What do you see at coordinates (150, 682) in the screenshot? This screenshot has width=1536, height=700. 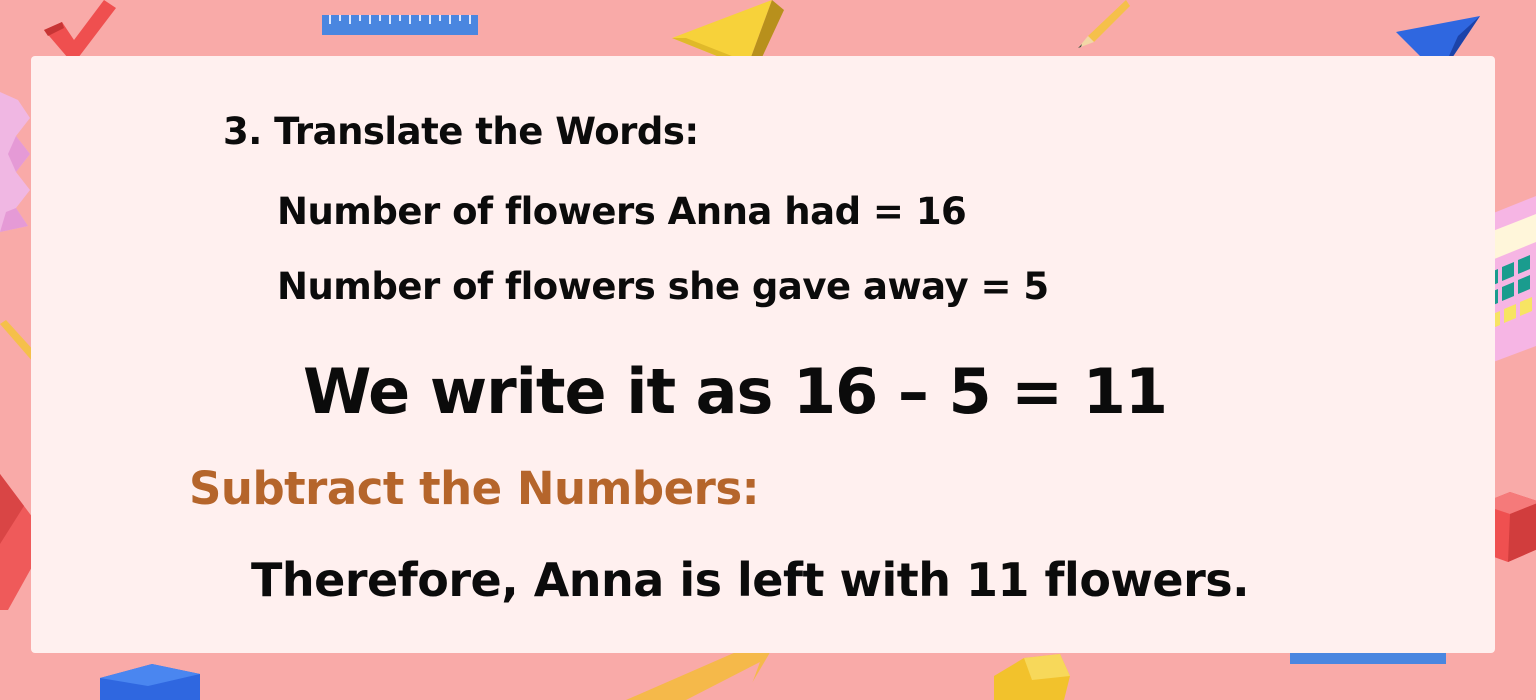 I see `blue-cube-icon` at bounding box center [150, 682].